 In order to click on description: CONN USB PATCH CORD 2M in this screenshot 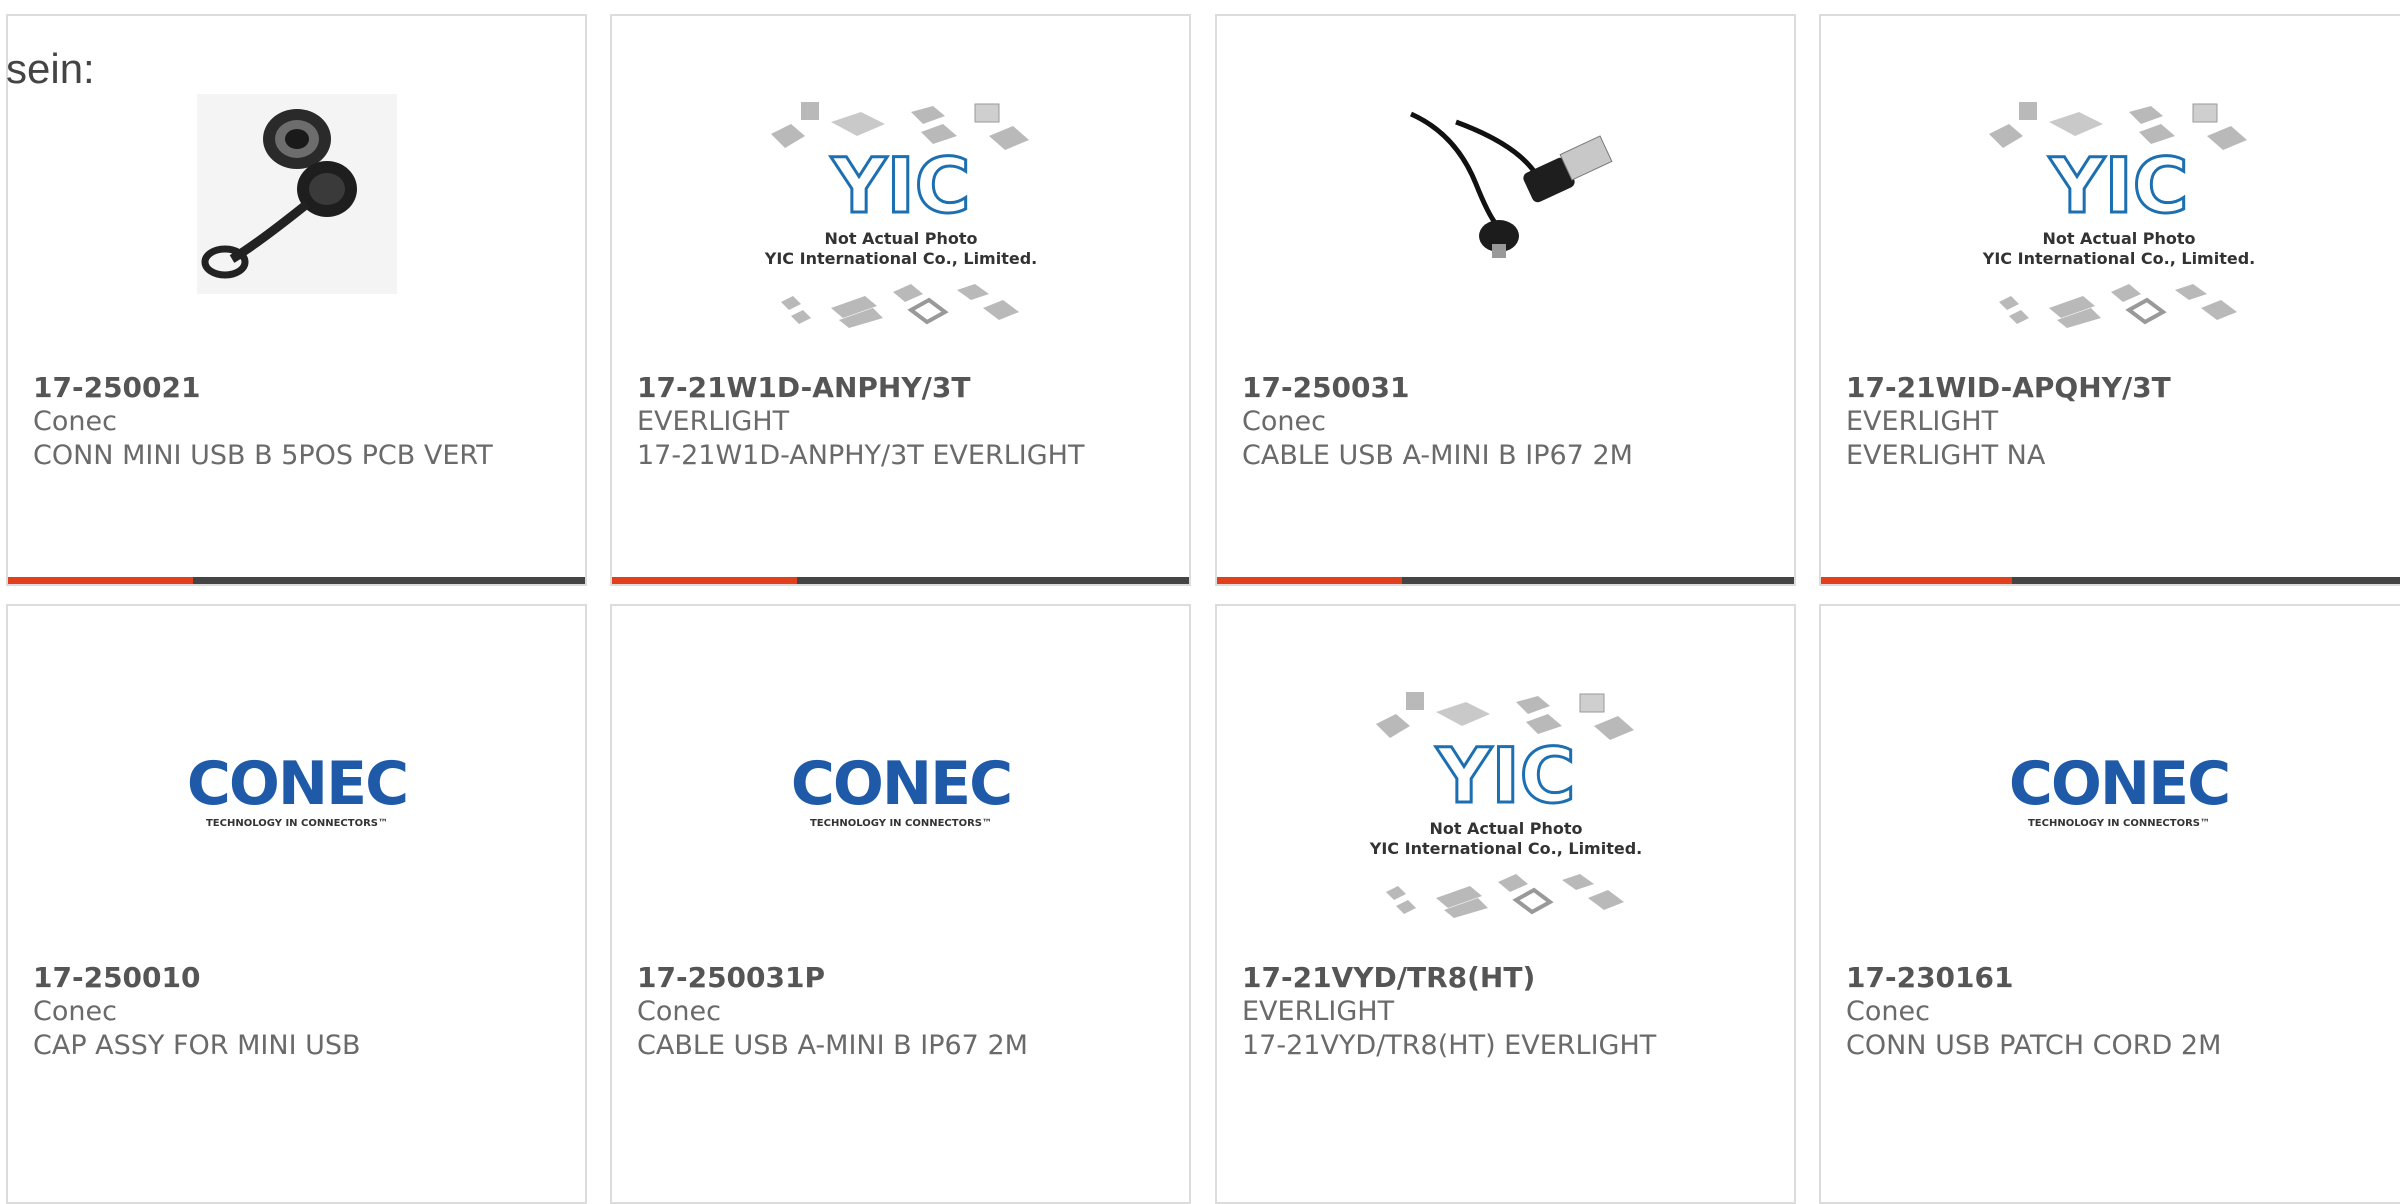, I will do `click(2034, 1045)`.